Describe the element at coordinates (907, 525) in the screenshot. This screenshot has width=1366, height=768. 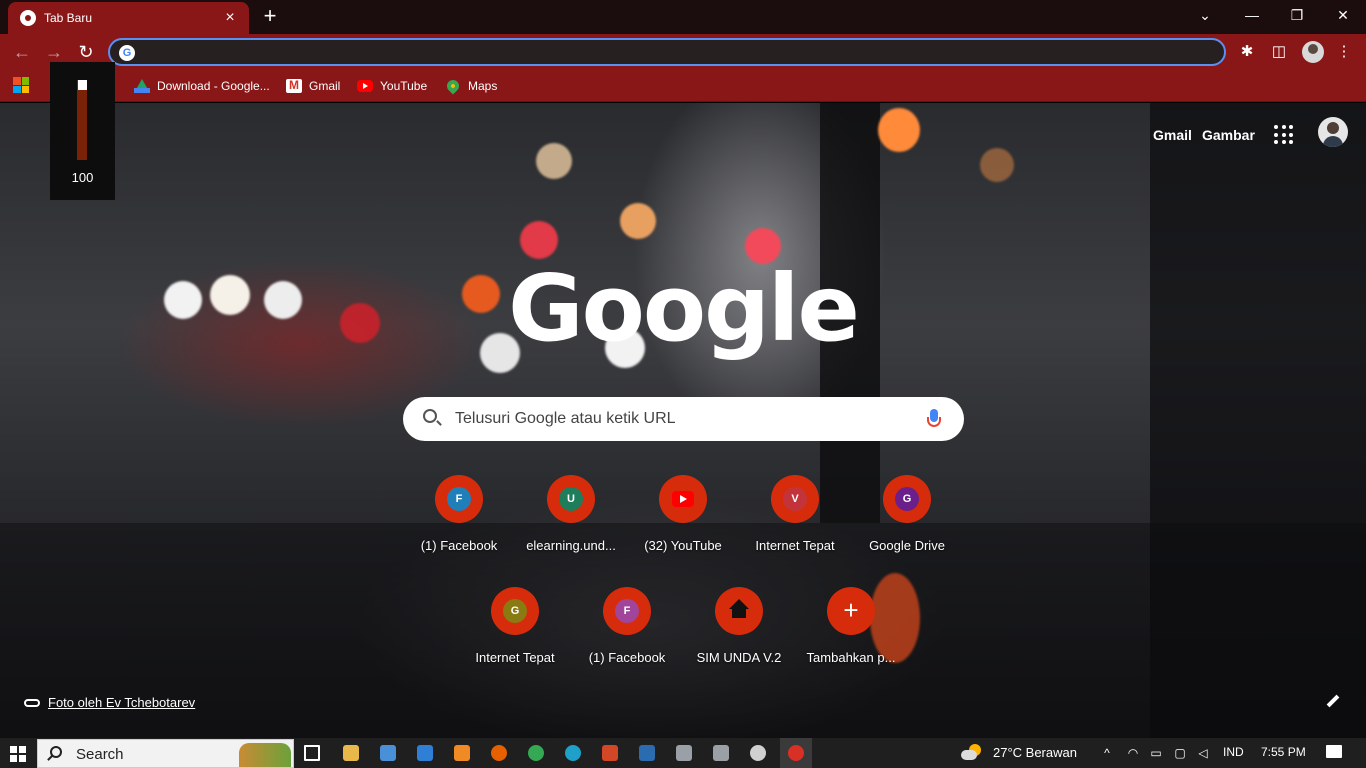
I see `shortcut-tile: G Google Drive` at that location.